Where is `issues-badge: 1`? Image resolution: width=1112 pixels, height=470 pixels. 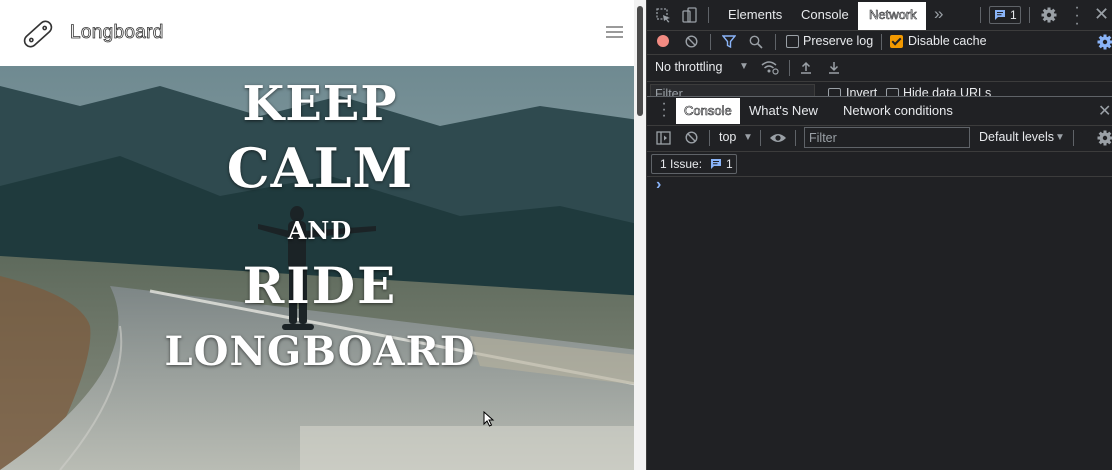
issues-badge: 1 is located at coordinates (1005, 15).